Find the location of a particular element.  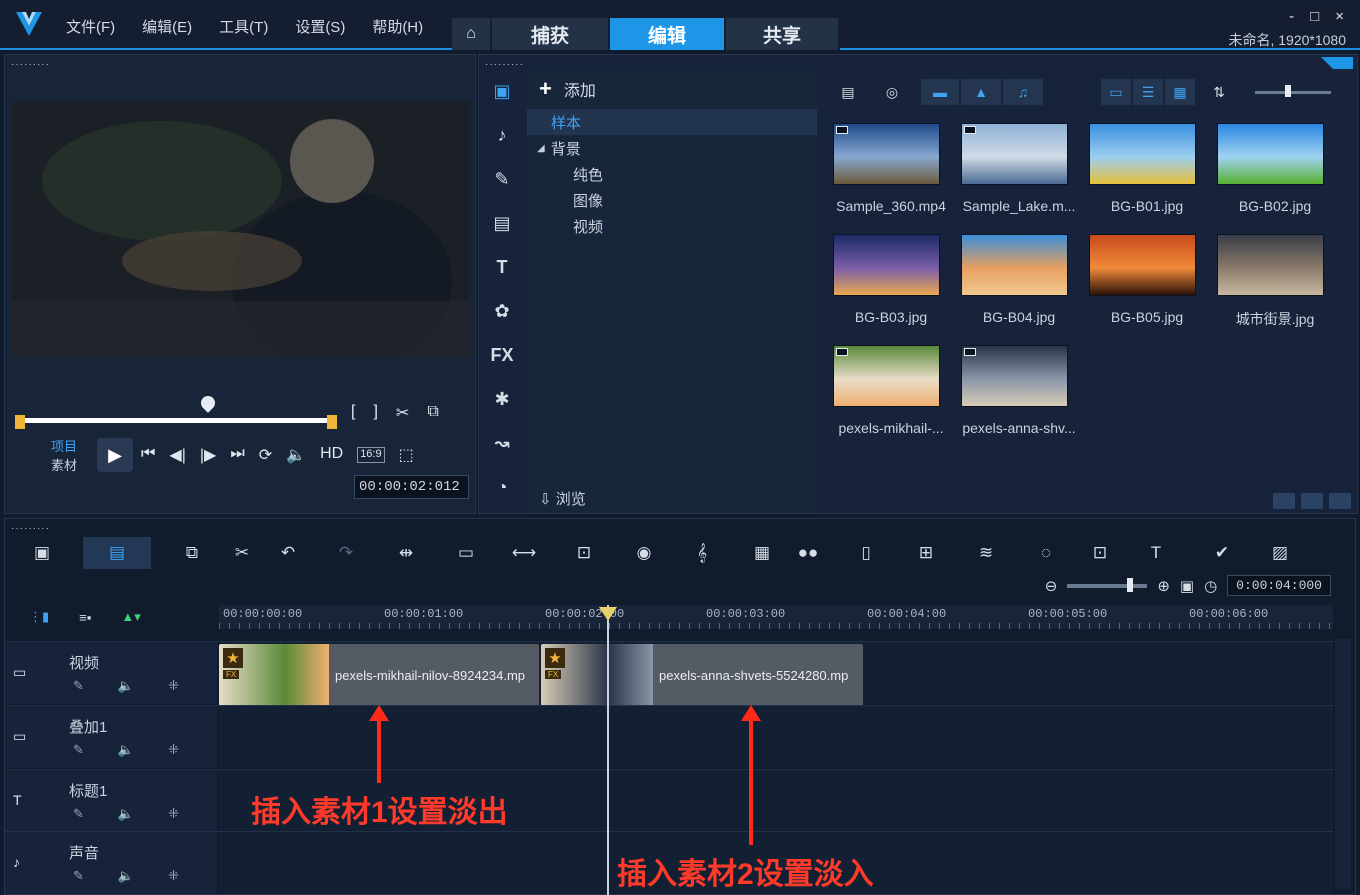

hd-preview-button: HD is located at coordinates (331, 455).